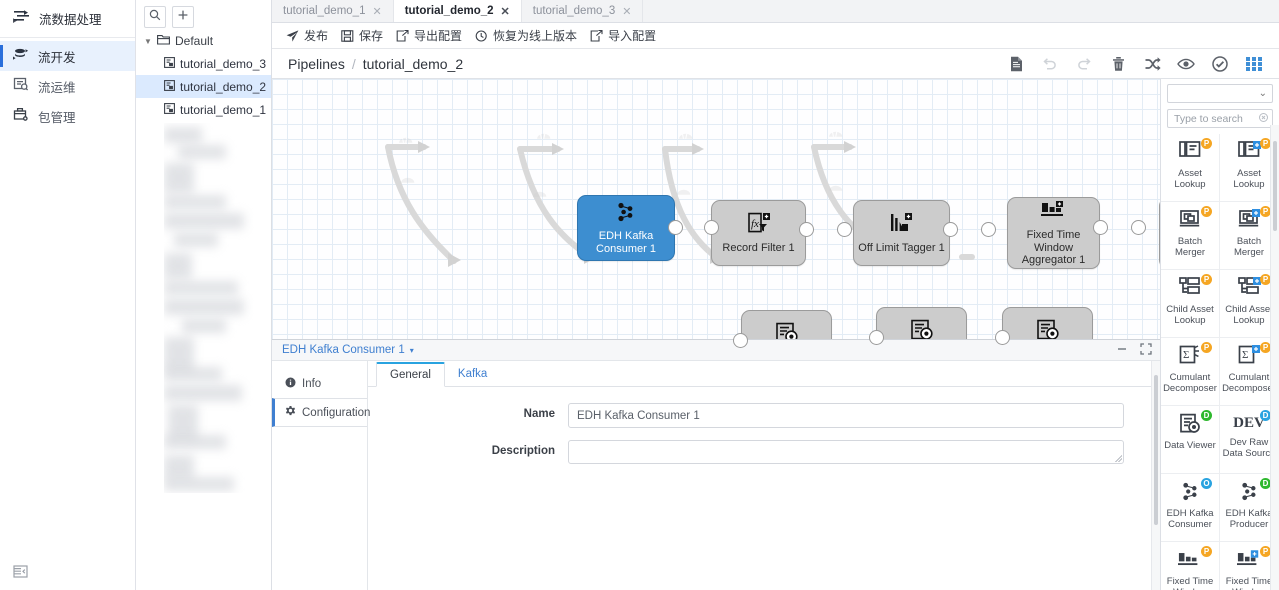  Describe the element at coordinates (1146, 350) in the screenshot. I see `maximize-icon` at that location.